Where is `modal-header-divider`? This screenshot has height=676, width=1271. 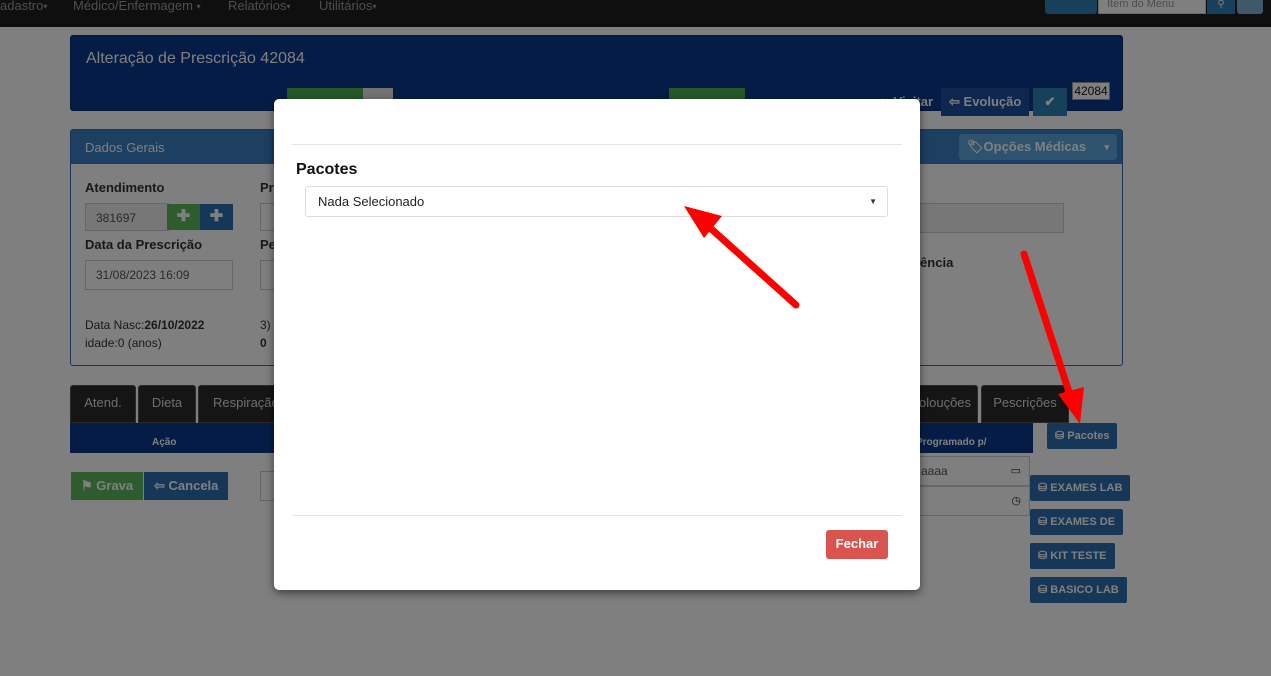 modal-header-divider is located at coordinates (597, 144).